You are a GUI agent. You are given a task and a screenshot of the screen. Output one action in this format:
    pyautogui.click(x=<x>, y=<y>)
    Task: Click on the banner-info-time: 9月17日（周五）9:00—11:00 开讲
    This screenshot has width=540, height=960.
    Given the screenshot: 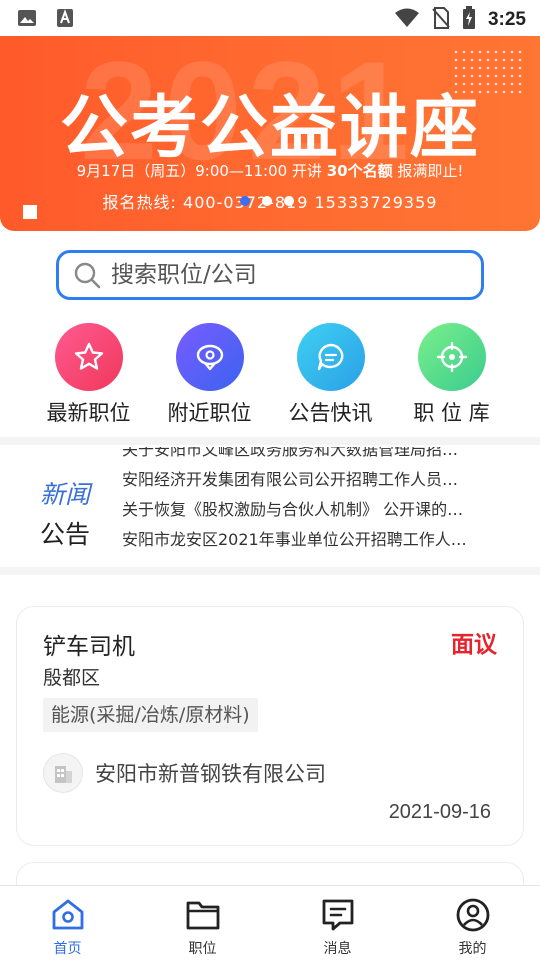 What is the action you would take?
    pyautogui.click(x=199, y=171)
    